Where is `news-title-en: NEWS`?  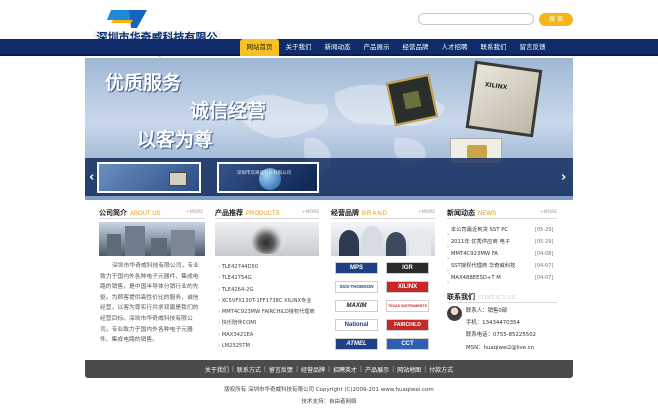
news-title-en: NEWS is located at coordinates (487, 214).